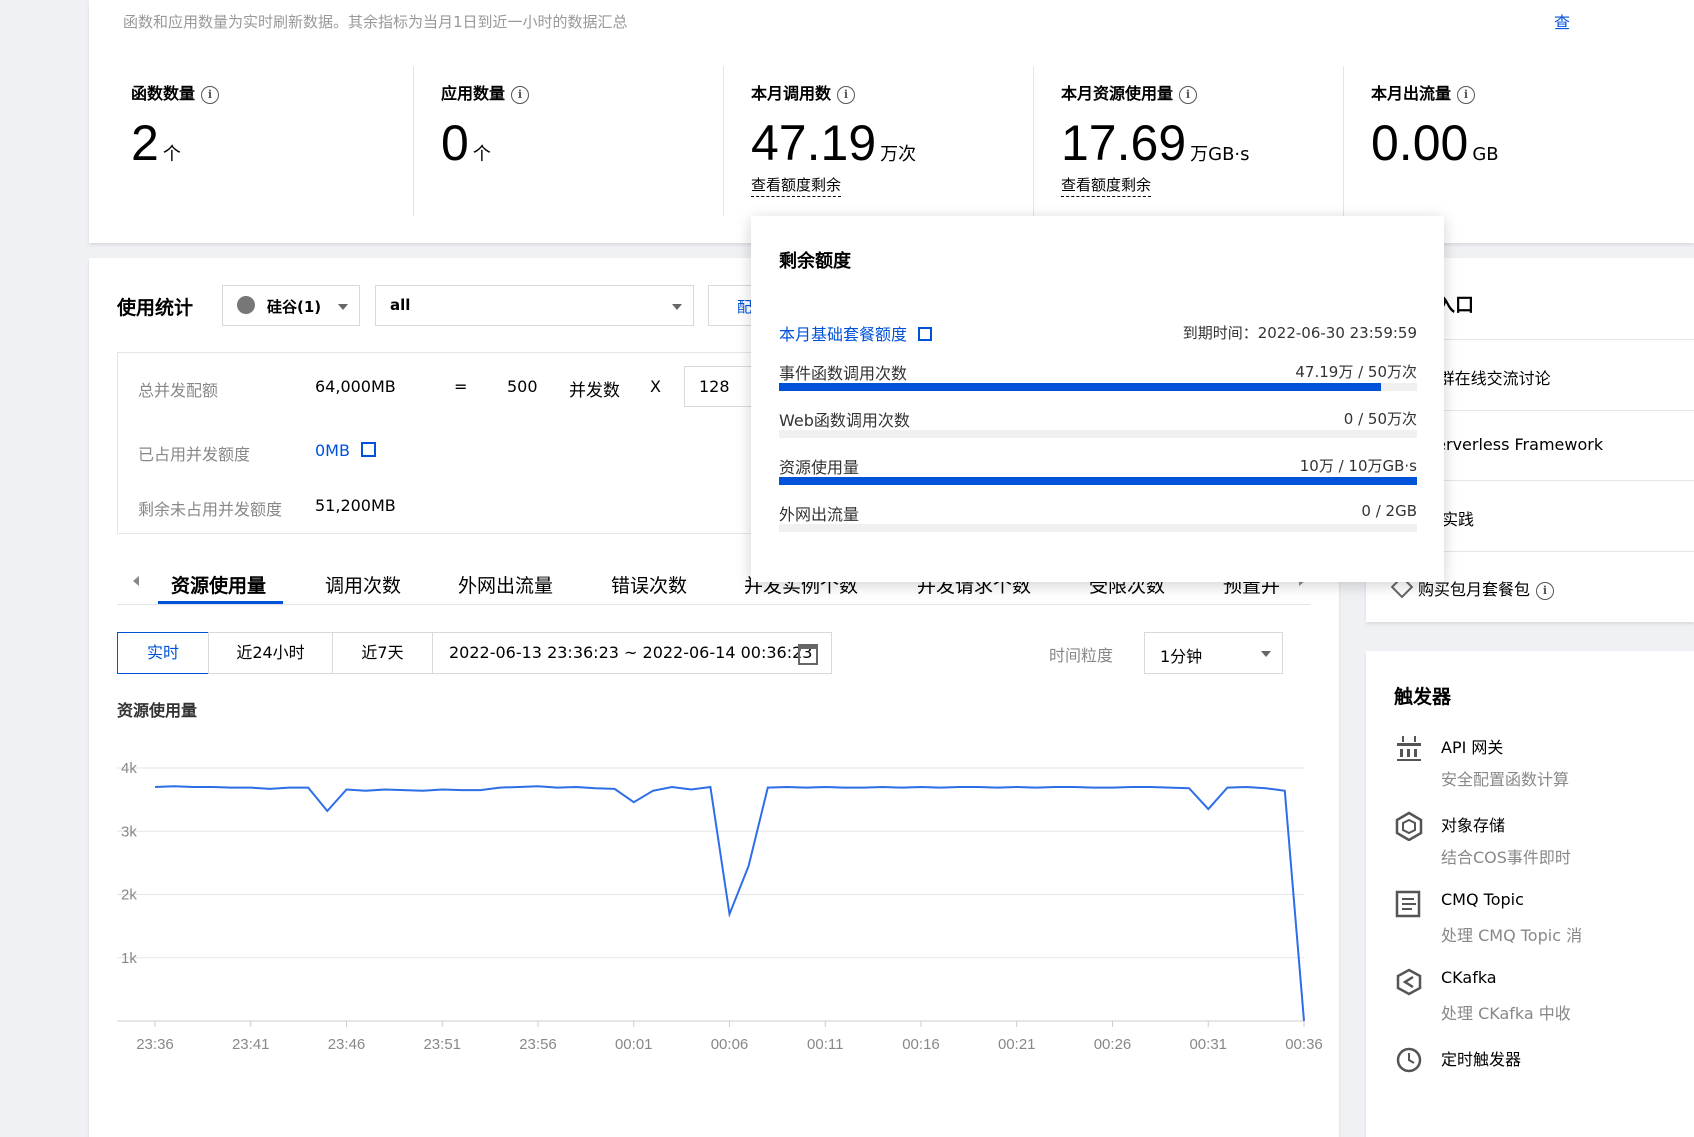  I want to click on stat-monthly-resource: 本月资源使用量 i 17.69 万GB·s 查看额度剩余, so click(1155, 138).